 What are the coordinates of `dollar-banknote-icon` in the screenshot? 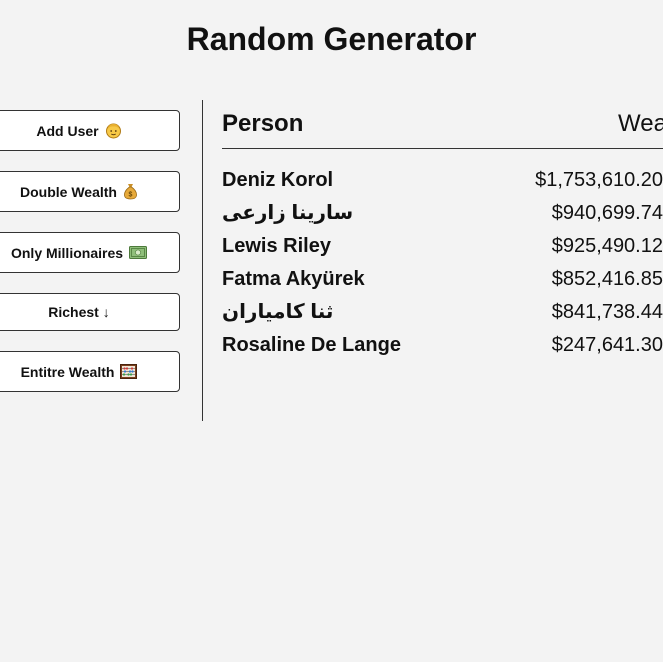 It's located at (138, 252).